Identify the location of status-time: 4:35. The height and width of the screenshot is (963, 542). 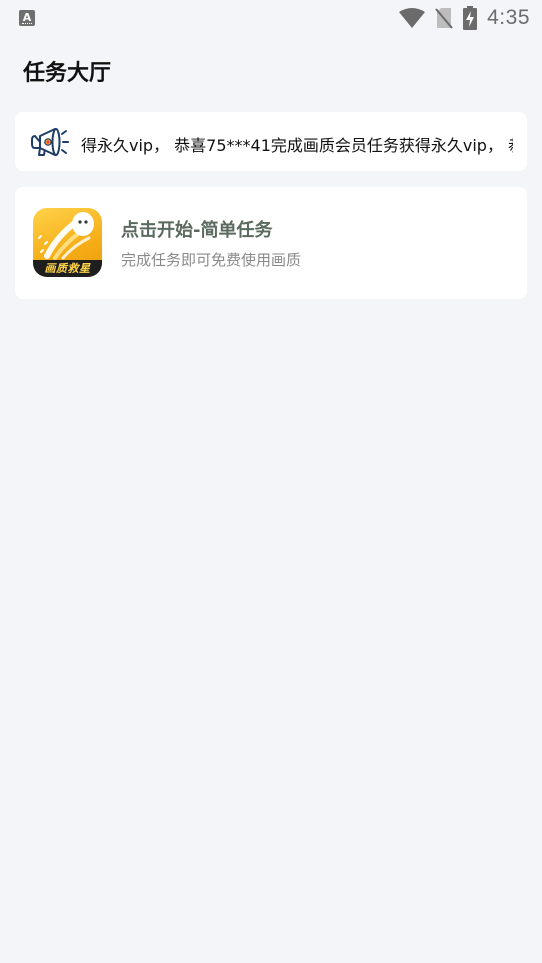
(508, 17).